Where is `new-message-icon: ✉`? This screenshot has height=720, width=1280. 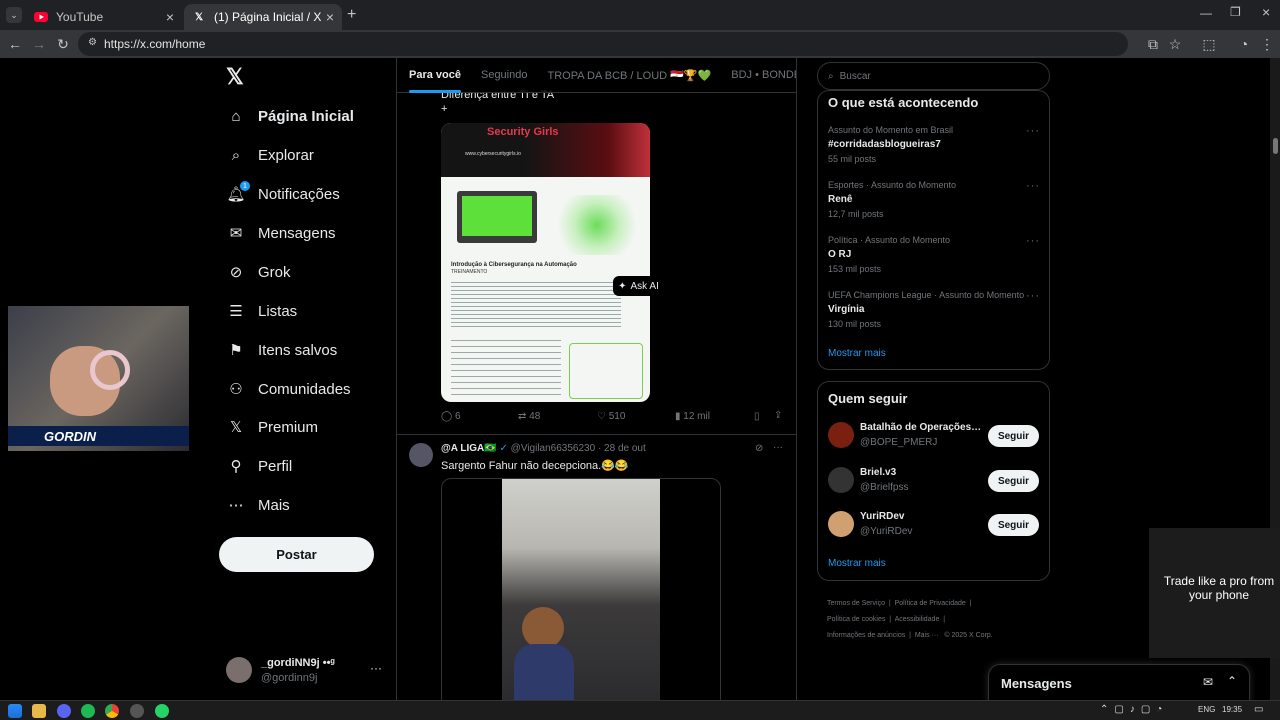
new-message-icon: ✉ is located at coordinates (1208, 682).